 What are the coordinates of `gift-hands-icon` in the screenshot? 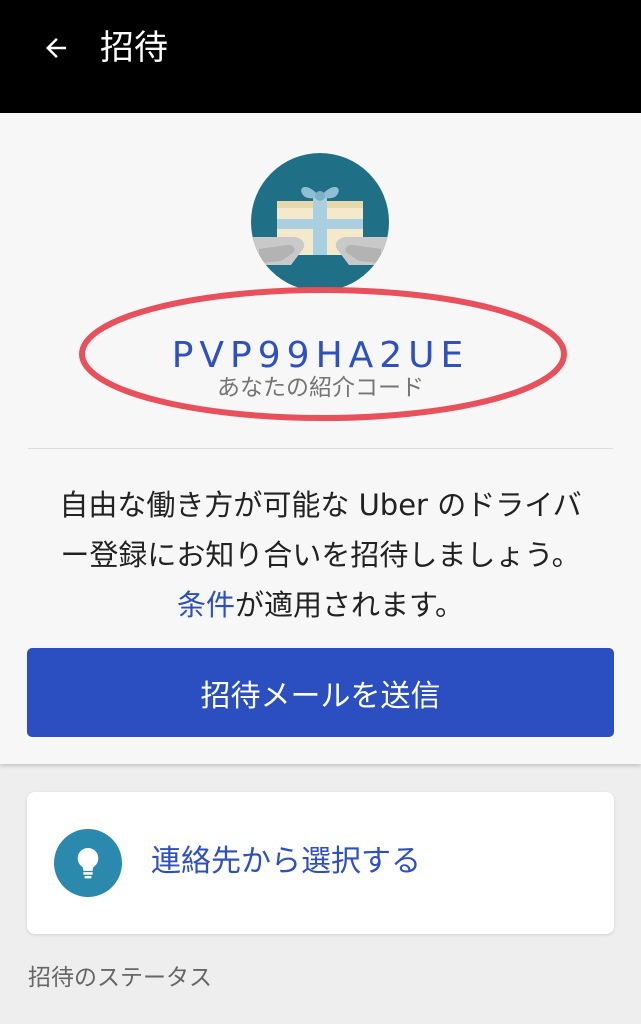 It's located at (320, 222).